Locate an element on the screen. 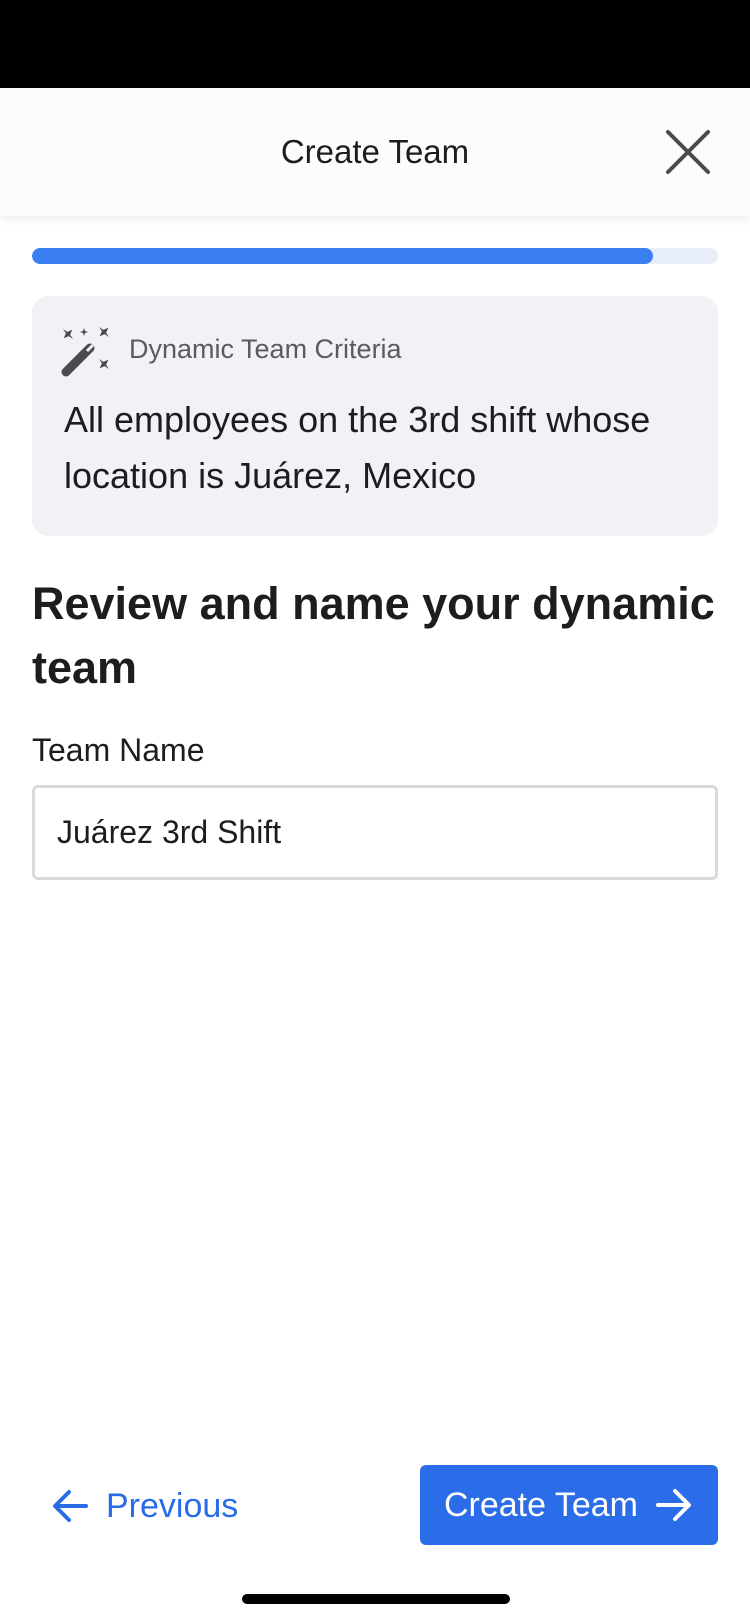 Image resolution: width=750 pixels, height=1624 pixels. create-team-button: Create Team is located at coordinates (569, 1505).